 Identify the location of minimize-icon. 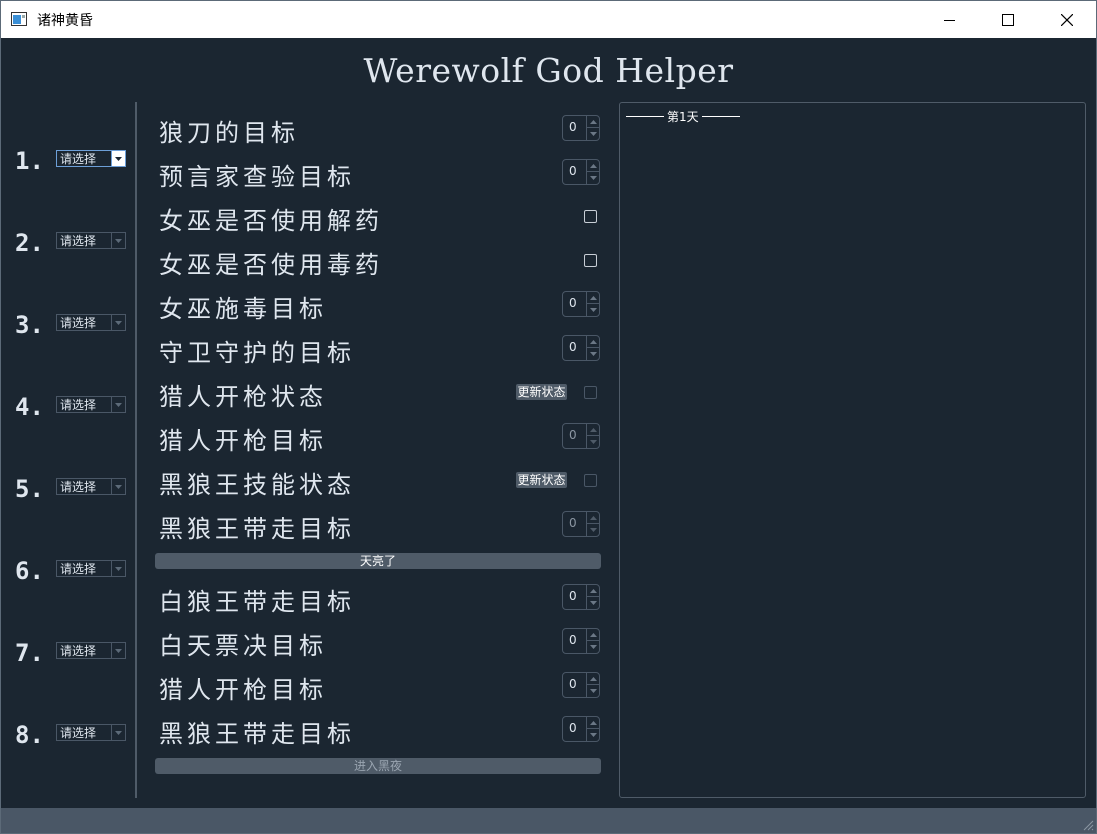
(949, 20).